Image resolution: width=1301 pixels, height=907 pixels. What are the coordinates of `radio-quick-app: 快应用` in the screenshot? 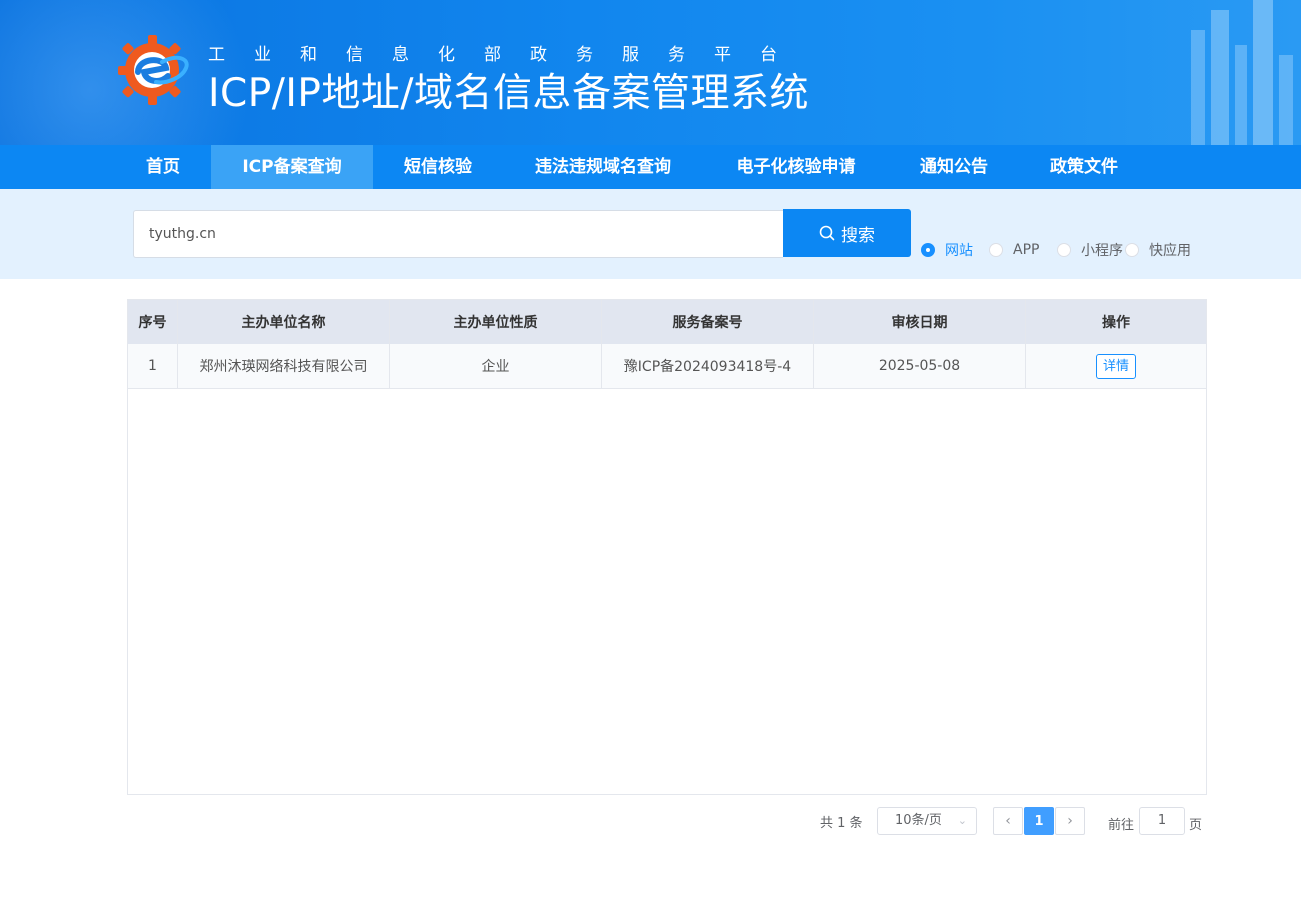 It's located at (1158, 250).